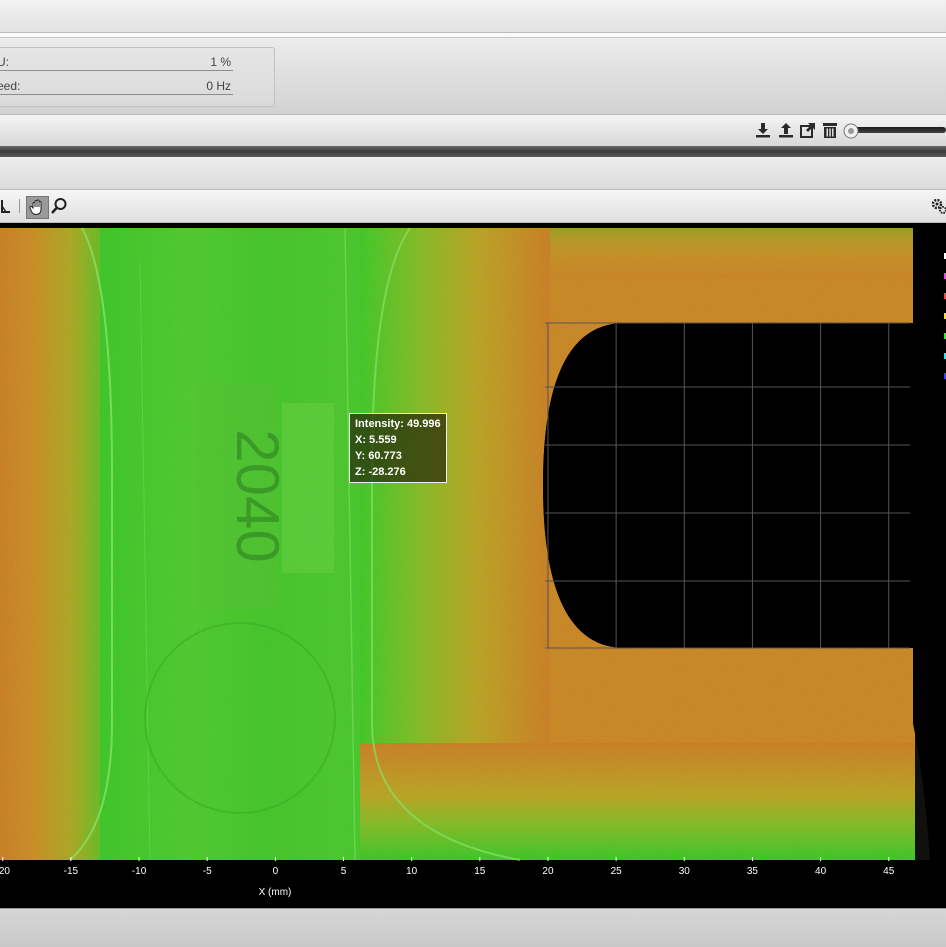  What do you see at coordinates (344, 871) in the screenshot?
I see `x-tick-label: 5` at bounding box center [344, 871].